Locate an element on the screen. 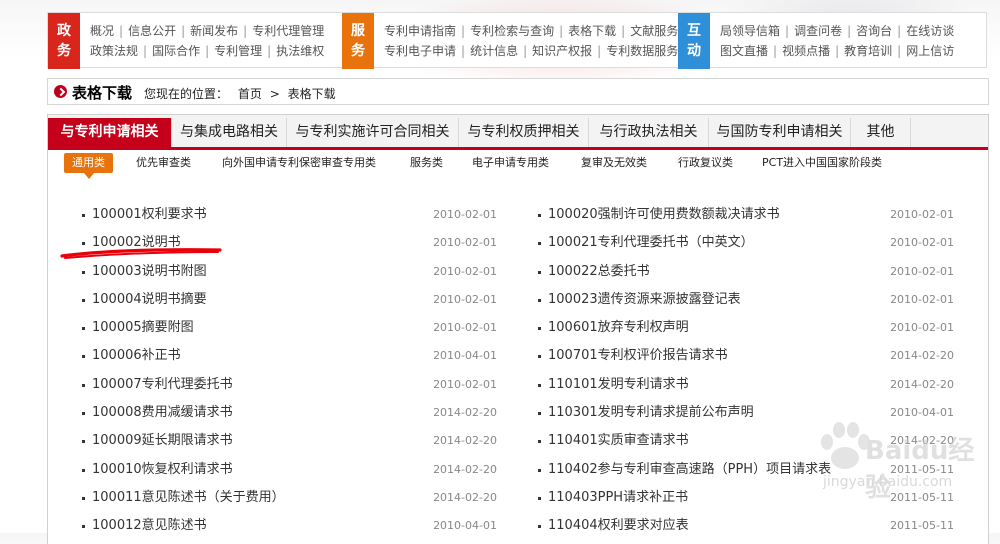 The width and height of the screenshot is (1000, 544). form-download-link: 100023遗传资源来源披露登记表 is located at coordinates (644, 300).